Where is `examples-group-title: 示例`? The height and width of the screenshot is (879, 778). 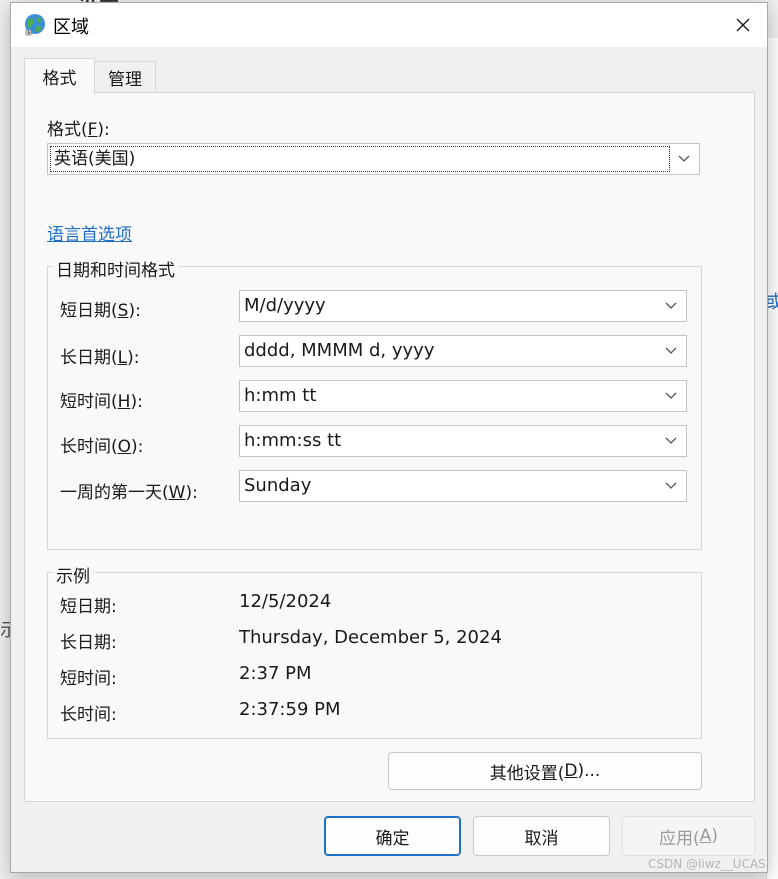
examples-group-title: 示例 is located at coordinates (73, 574).